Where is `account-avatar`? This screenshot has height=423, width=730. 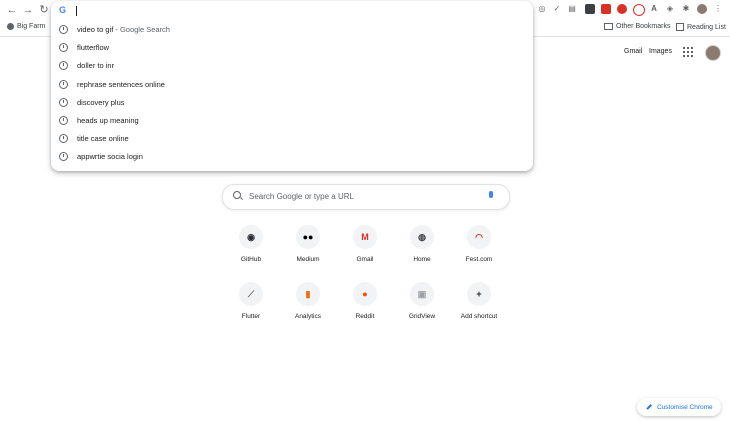 account-avatar is located at coordinates (713, 53).